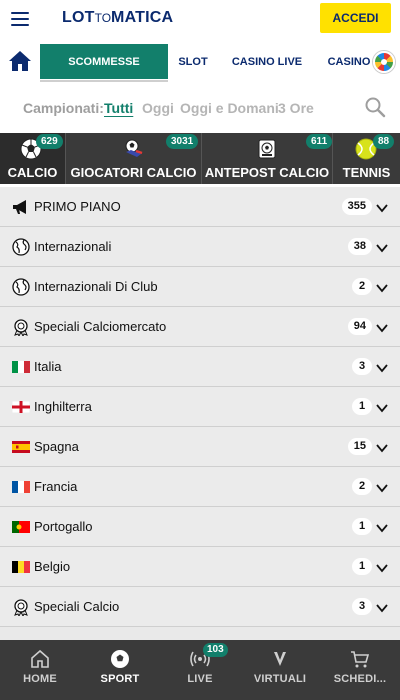 This screenshot has width=400, height=700. Describe the element at coordinates (280, 679) in the screenshot. I see `bottom-nav-label: VIRTUALI` at that location.